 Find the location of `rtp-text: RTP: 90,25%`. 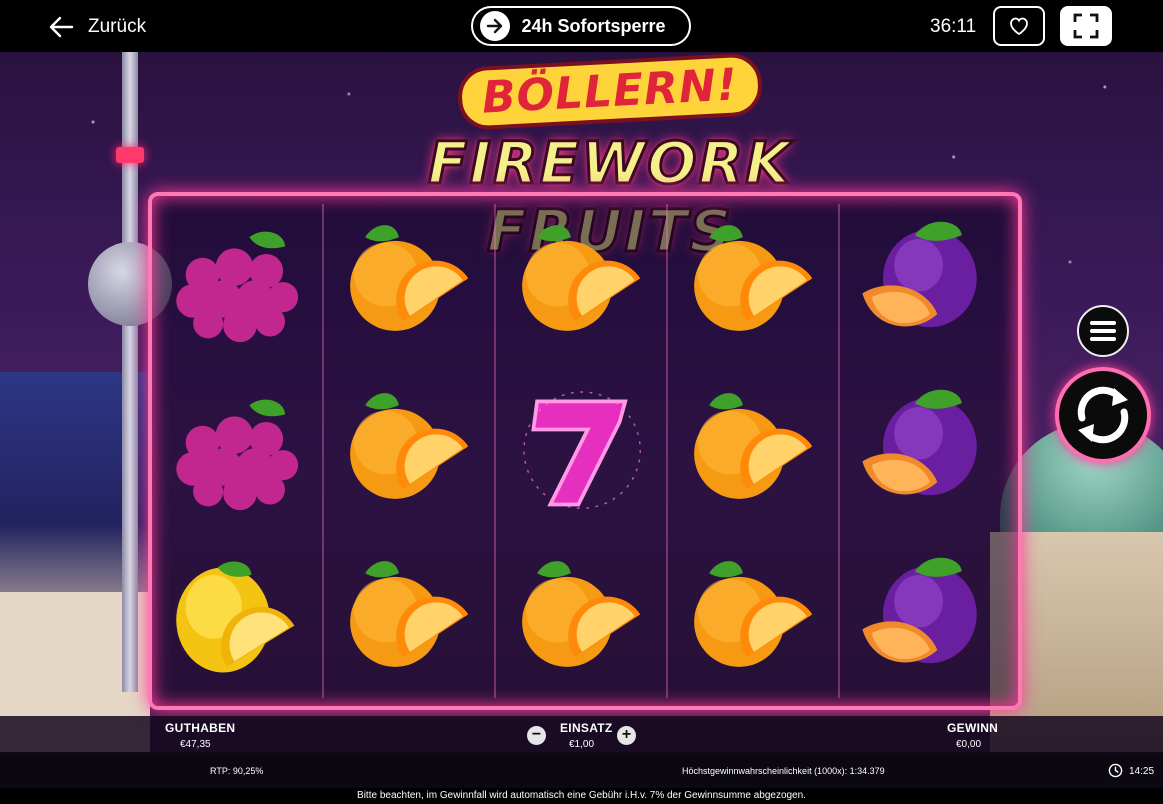

rtp-text: RTP: 90,25% is located at coordinates (237, 771).